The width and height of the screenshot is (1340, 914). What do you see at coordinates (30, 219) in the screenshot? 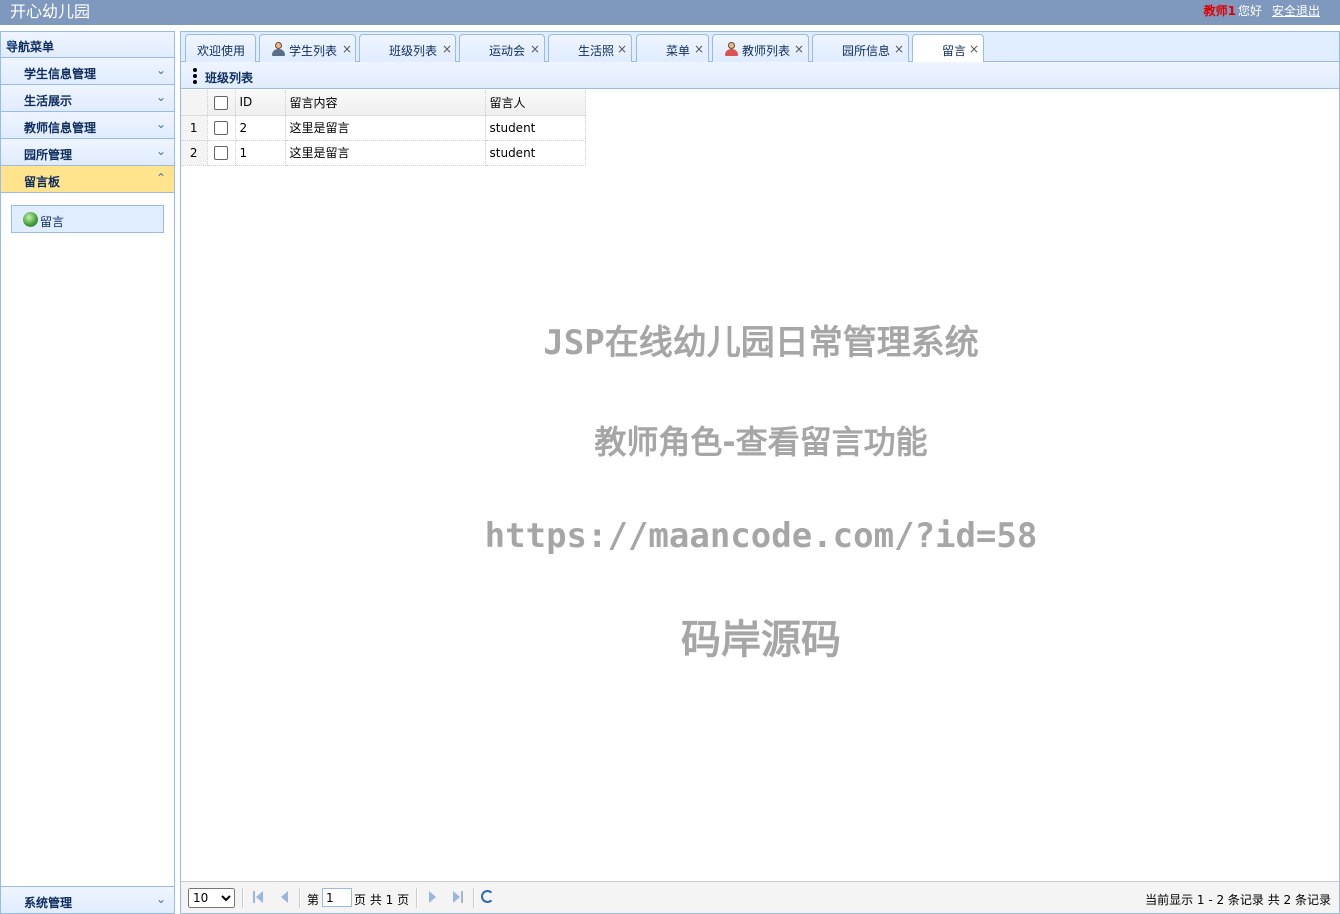
I see `globe-icon` at bounding box center [30, 219].